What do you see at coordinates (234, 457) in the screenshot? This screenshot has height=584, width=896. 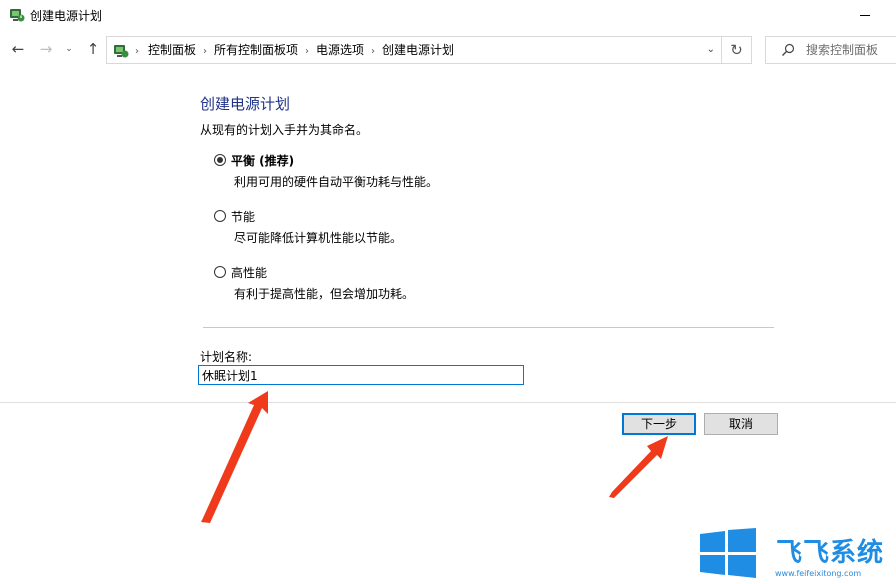 I see `annotation-arrow-to-input` at bounding box center [234, 457].